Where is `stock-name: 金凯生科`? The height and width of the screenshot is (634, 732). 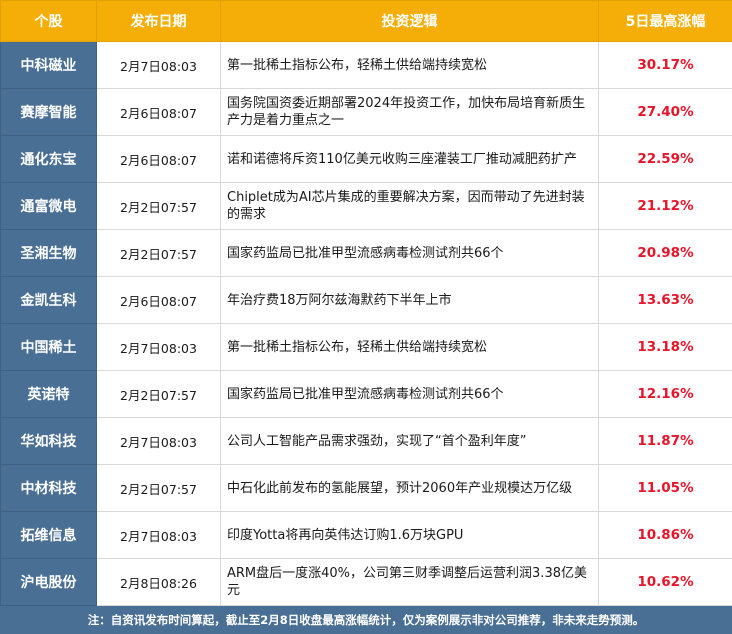
stock-name: 金凯生科 is located at coordinates (49, 300).